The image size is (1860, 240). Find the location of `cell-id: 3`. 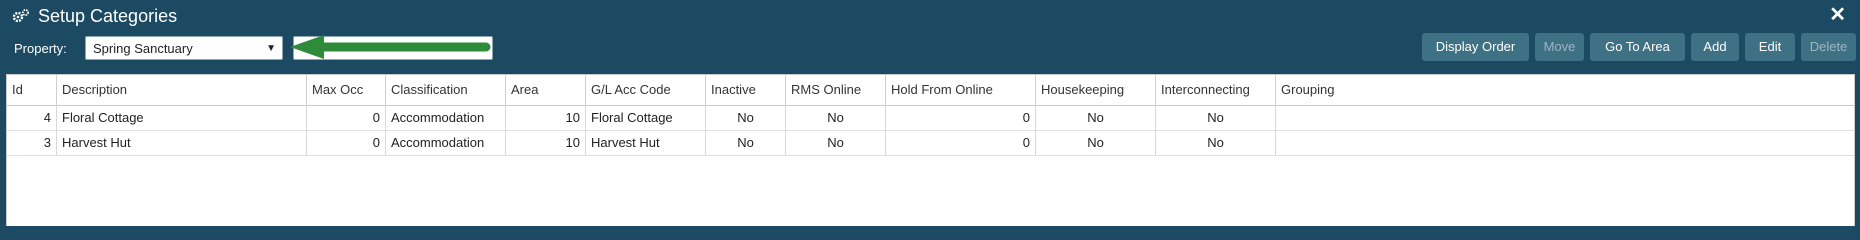

cell-id: 3 is located at coordinates (32, 142).